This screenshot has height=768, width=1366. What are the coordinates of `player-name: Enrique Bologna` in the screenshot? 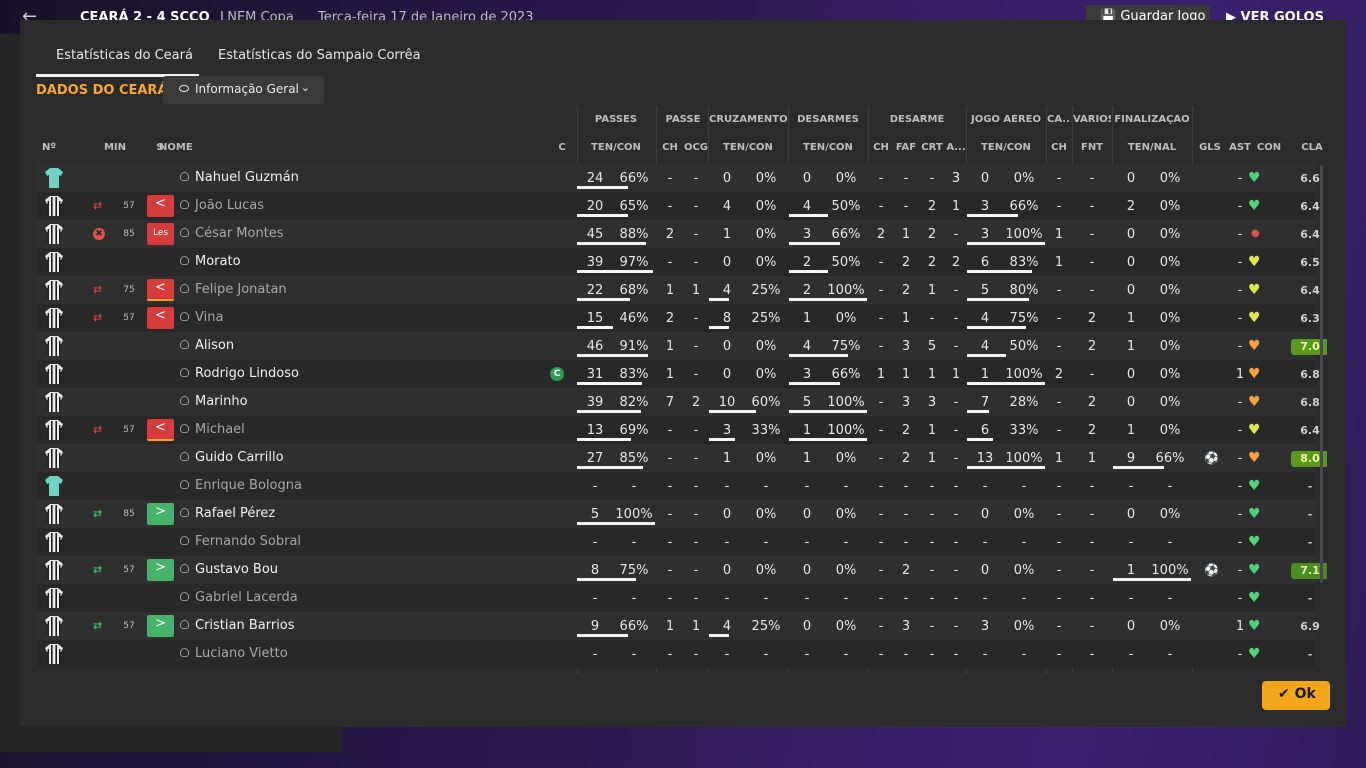 It's located at (241, 485).